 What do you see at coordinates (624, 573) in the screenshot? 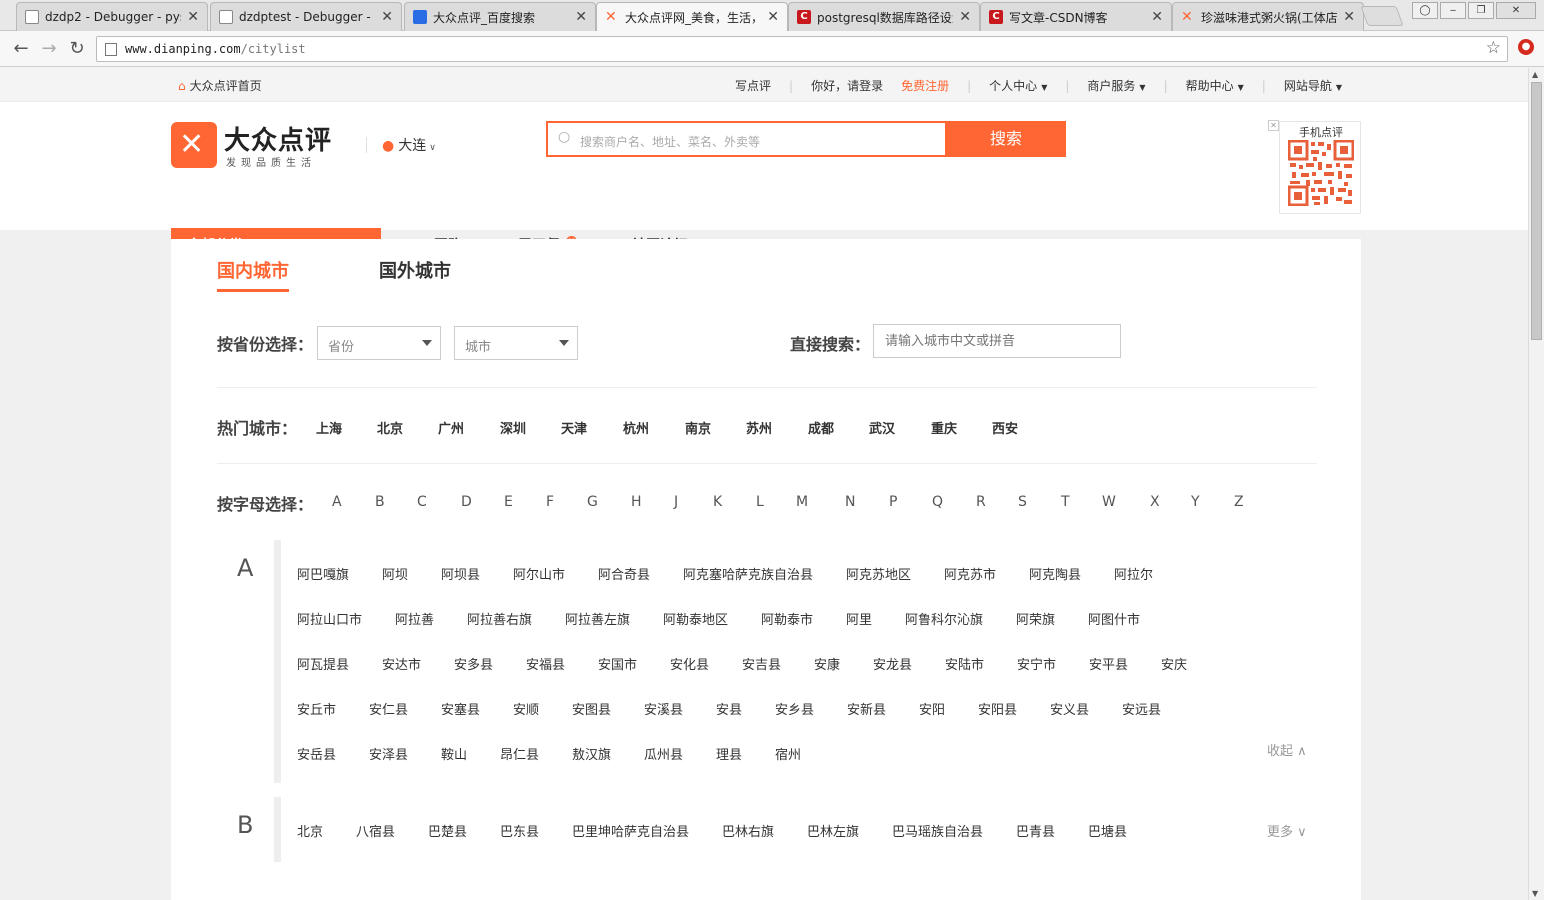
I see `city-link: 阿合奇县` at bounding box center [624, 573].